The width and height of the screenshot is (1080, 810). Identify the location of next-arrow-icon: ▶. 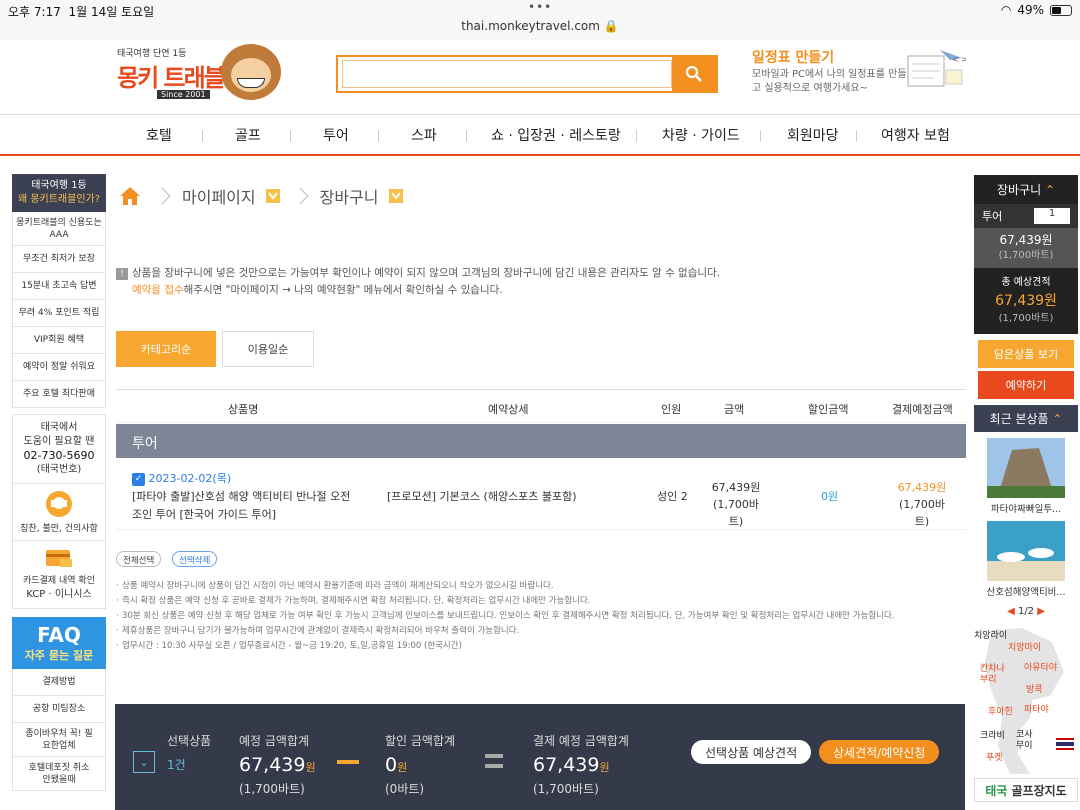
(1041, 611).